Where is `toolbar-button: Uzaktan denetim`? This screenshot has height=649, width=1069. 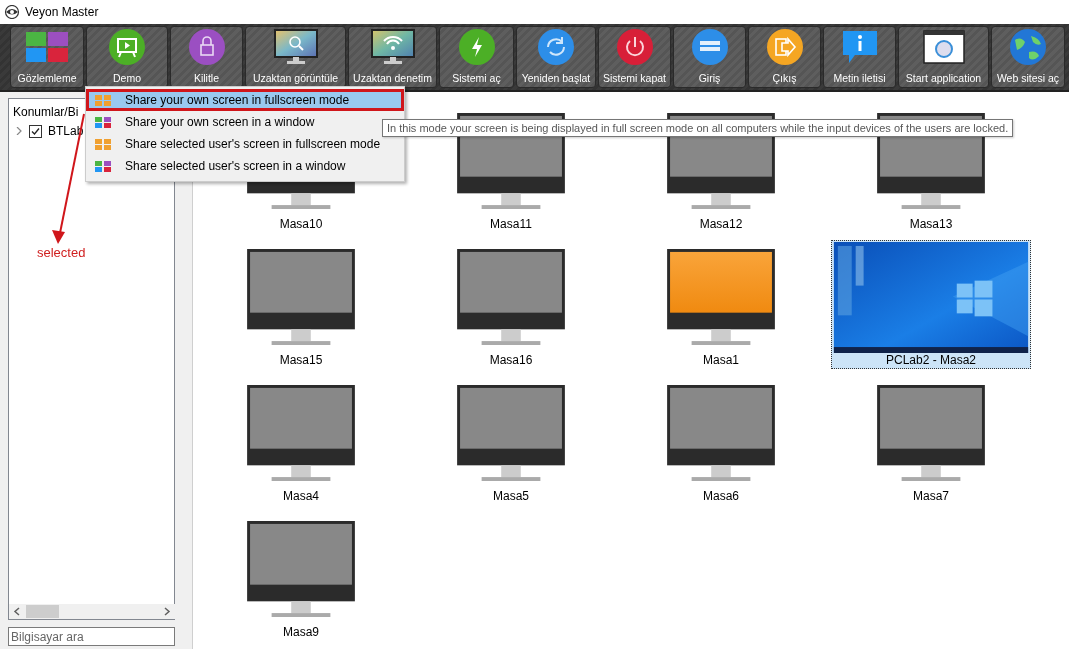 toolbar-button: Uzaktan denetim is located at coordinates (392, 57).